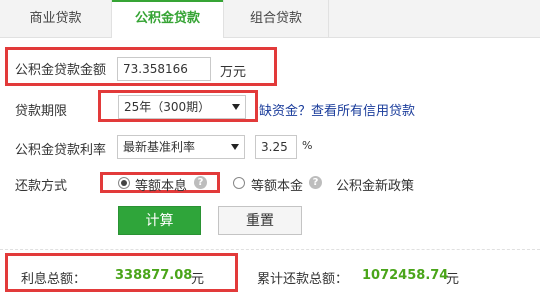 This screenshot has height=297, width=540. Describe the element at coordinates (260, 220) in the screenshot. I see `reset-button: 重置` at that location.